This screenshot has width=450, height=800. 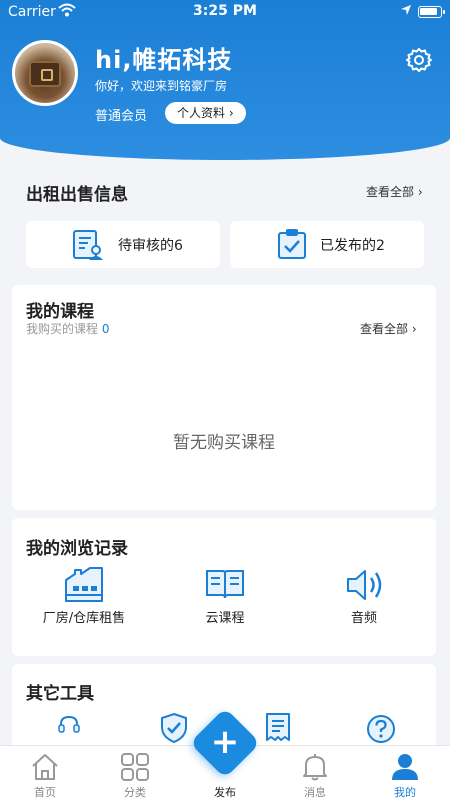 I want to click on avatar, so click(x=45, y=73).